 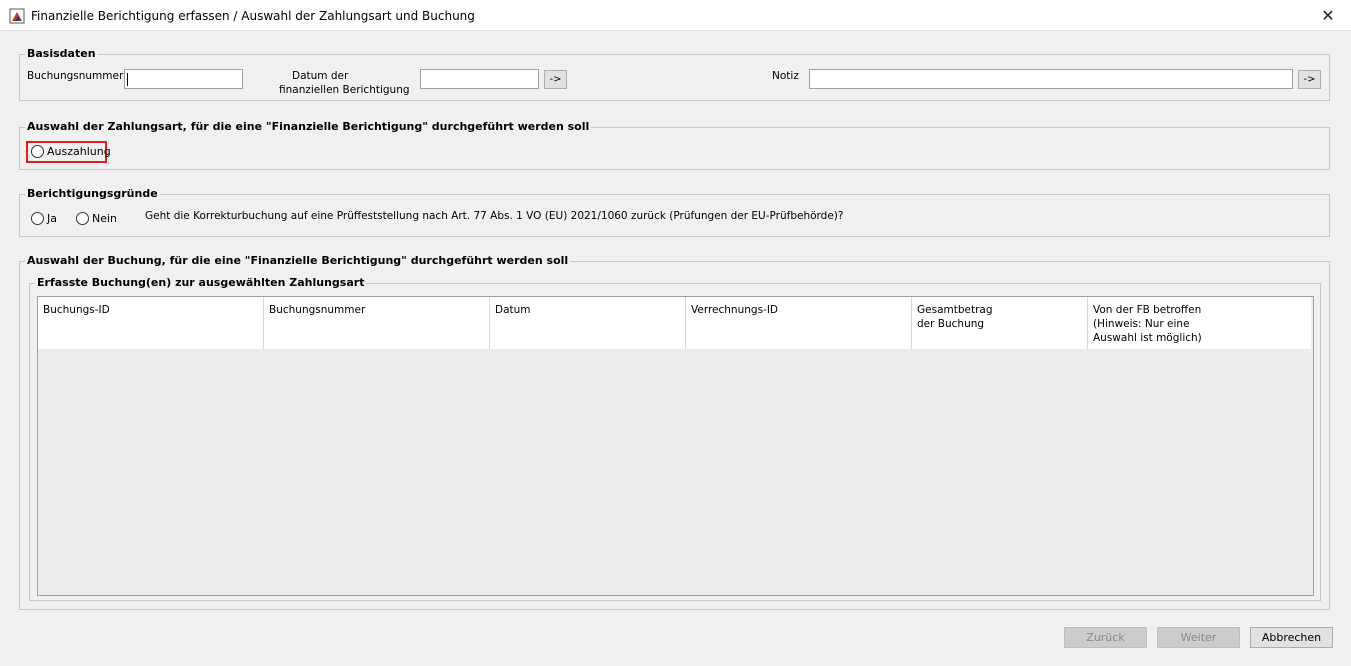 I want to click on close-button: ✕, so click(x=1328, y=15).